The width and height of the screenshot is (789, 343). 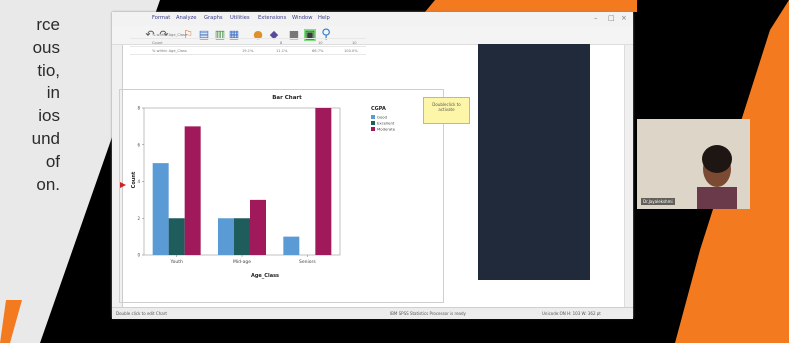 What do you see at coordinates (446, 110) in the screenshot?
I see `doubleclick-note: Doubleclick to activate` at bounding box center [446, 110].